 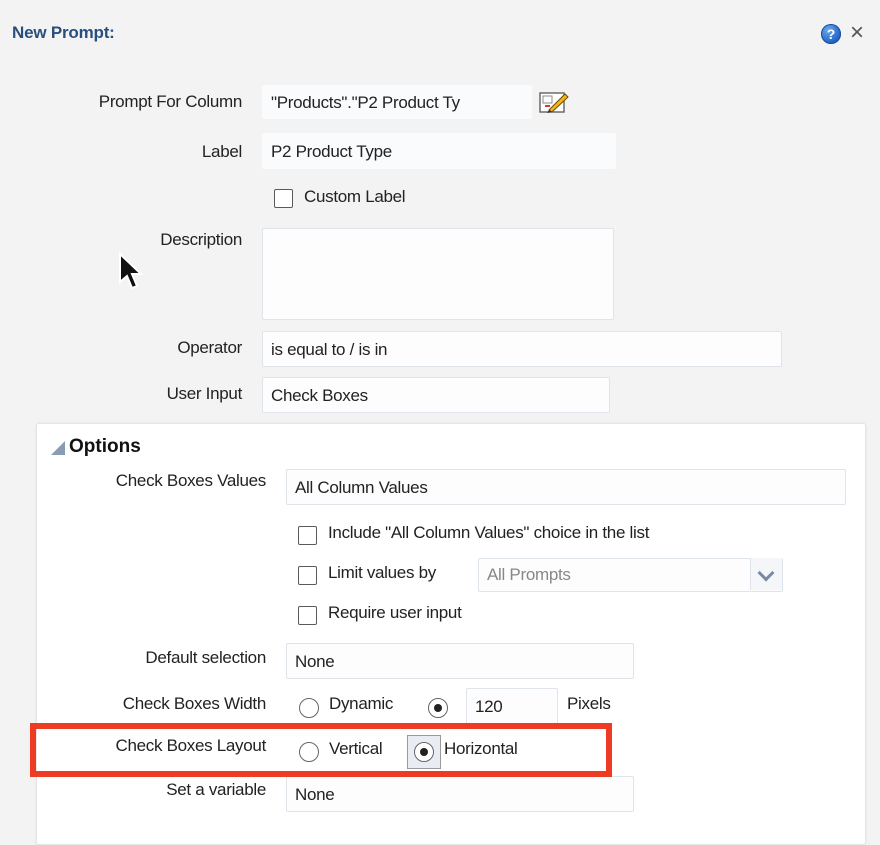 I want to click on width-fixed-radio, so click(x=438, y=708).